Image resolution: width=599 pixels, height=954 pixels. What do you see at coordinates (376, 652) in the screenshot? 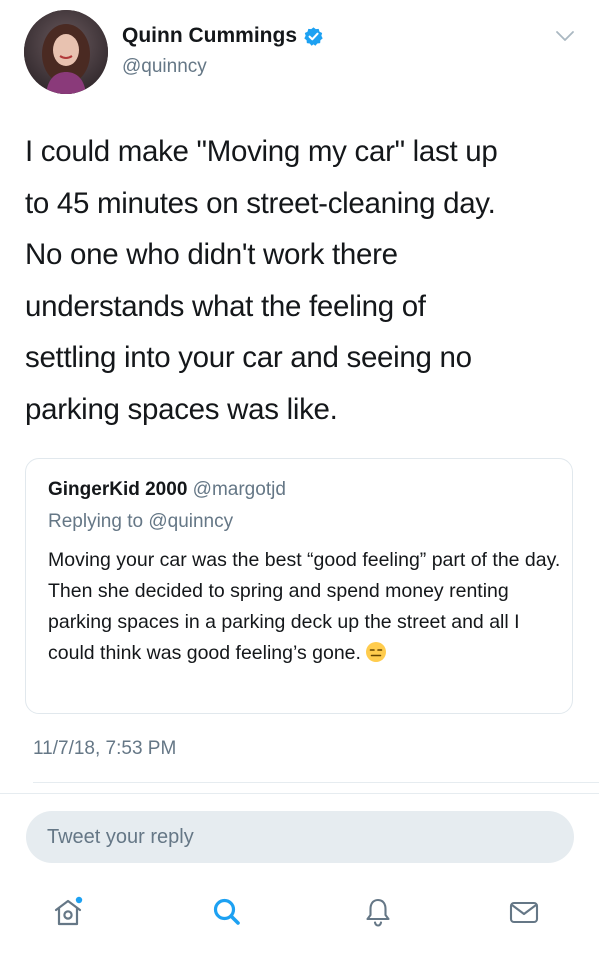
I see `expressionless-face-emoji-icon` at bounding box center [376, 652].